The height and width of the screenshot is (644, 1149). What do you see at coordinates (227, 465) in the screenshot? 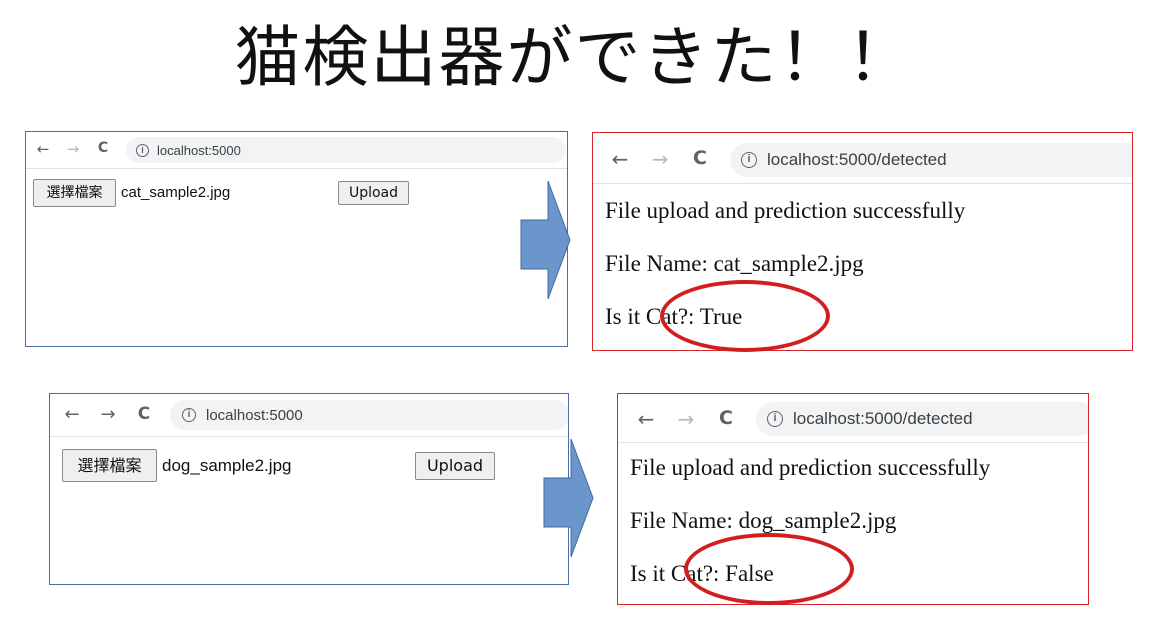
I see `file-name-text: dog_sample2.jpg` at bounding box center [227, 465].